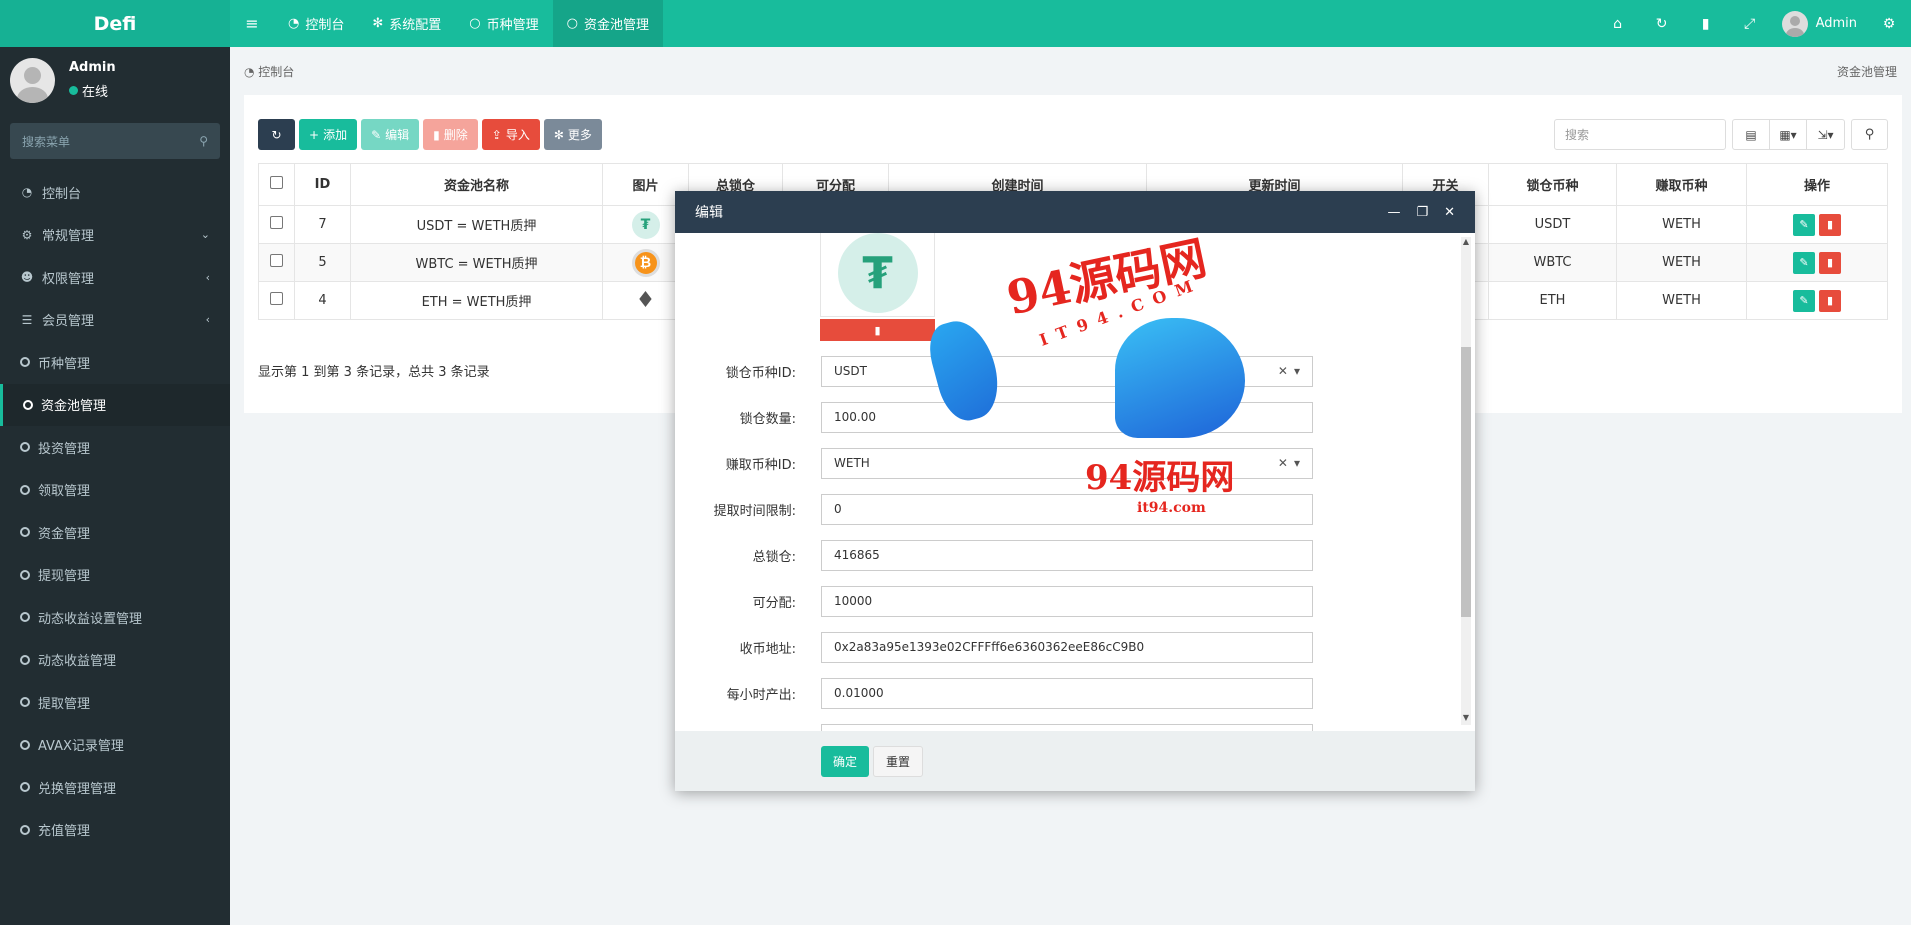 This screenshot has height=925, width=1911. What do you see at coordinates (27, 319) in the screenshot?
I see `list-icon: ☰` at bounding box center [27, 319].